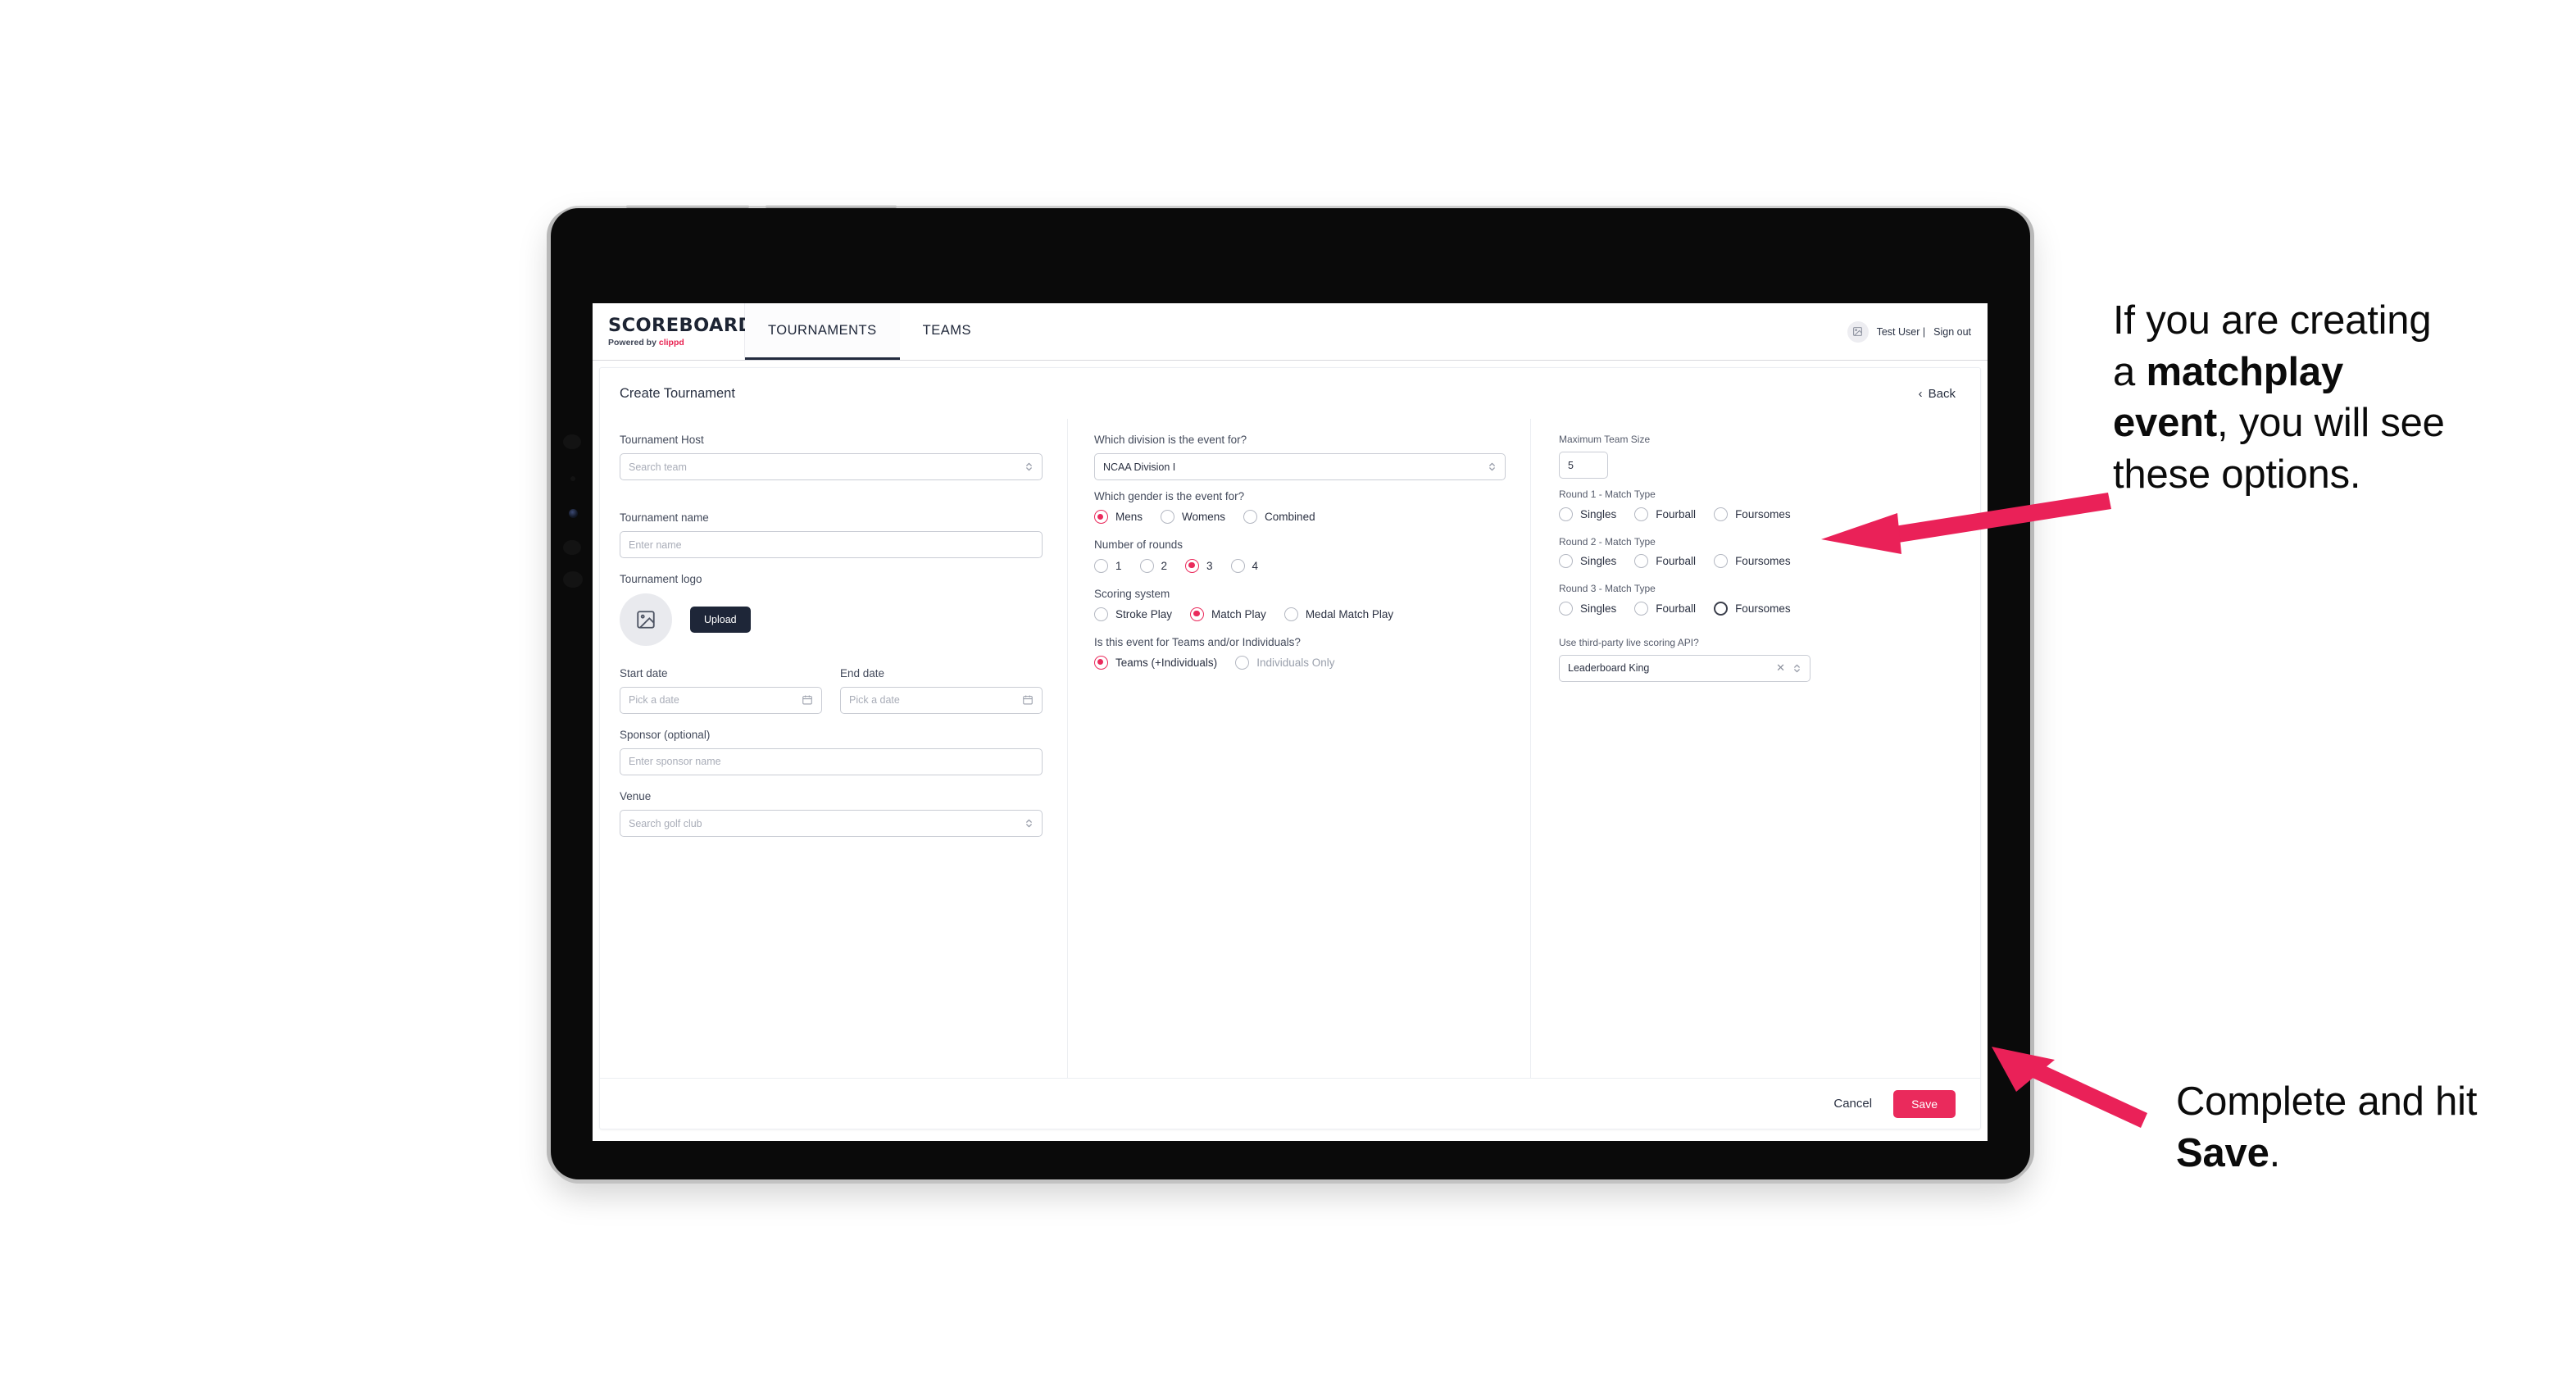 Image resolution: width=2576 pixels, height=1386 pixels. Describe the element at coordinates (572, 547) in the screenshot. I see `device-sensor-mid` at that location.